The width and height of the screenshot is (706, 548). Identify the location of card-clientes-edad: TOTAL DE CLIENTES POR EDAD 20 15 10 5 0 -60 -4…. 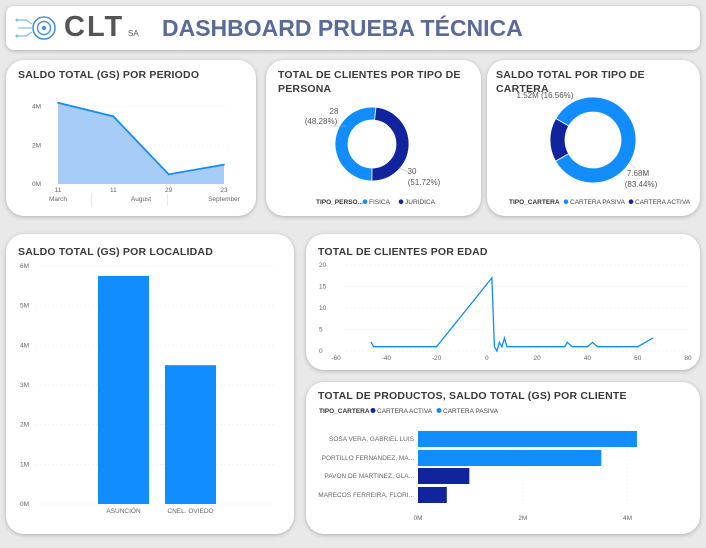
(503, 302).